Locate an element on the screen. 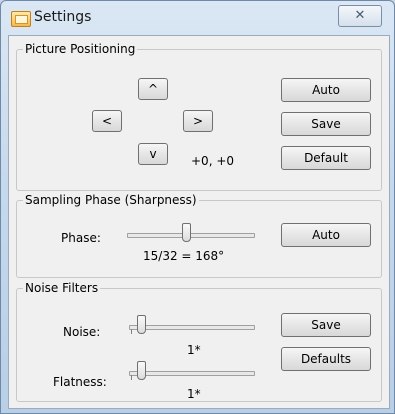 The image size is (395, 414). flatness-slider-thumb is located at coordinates (142, 370).